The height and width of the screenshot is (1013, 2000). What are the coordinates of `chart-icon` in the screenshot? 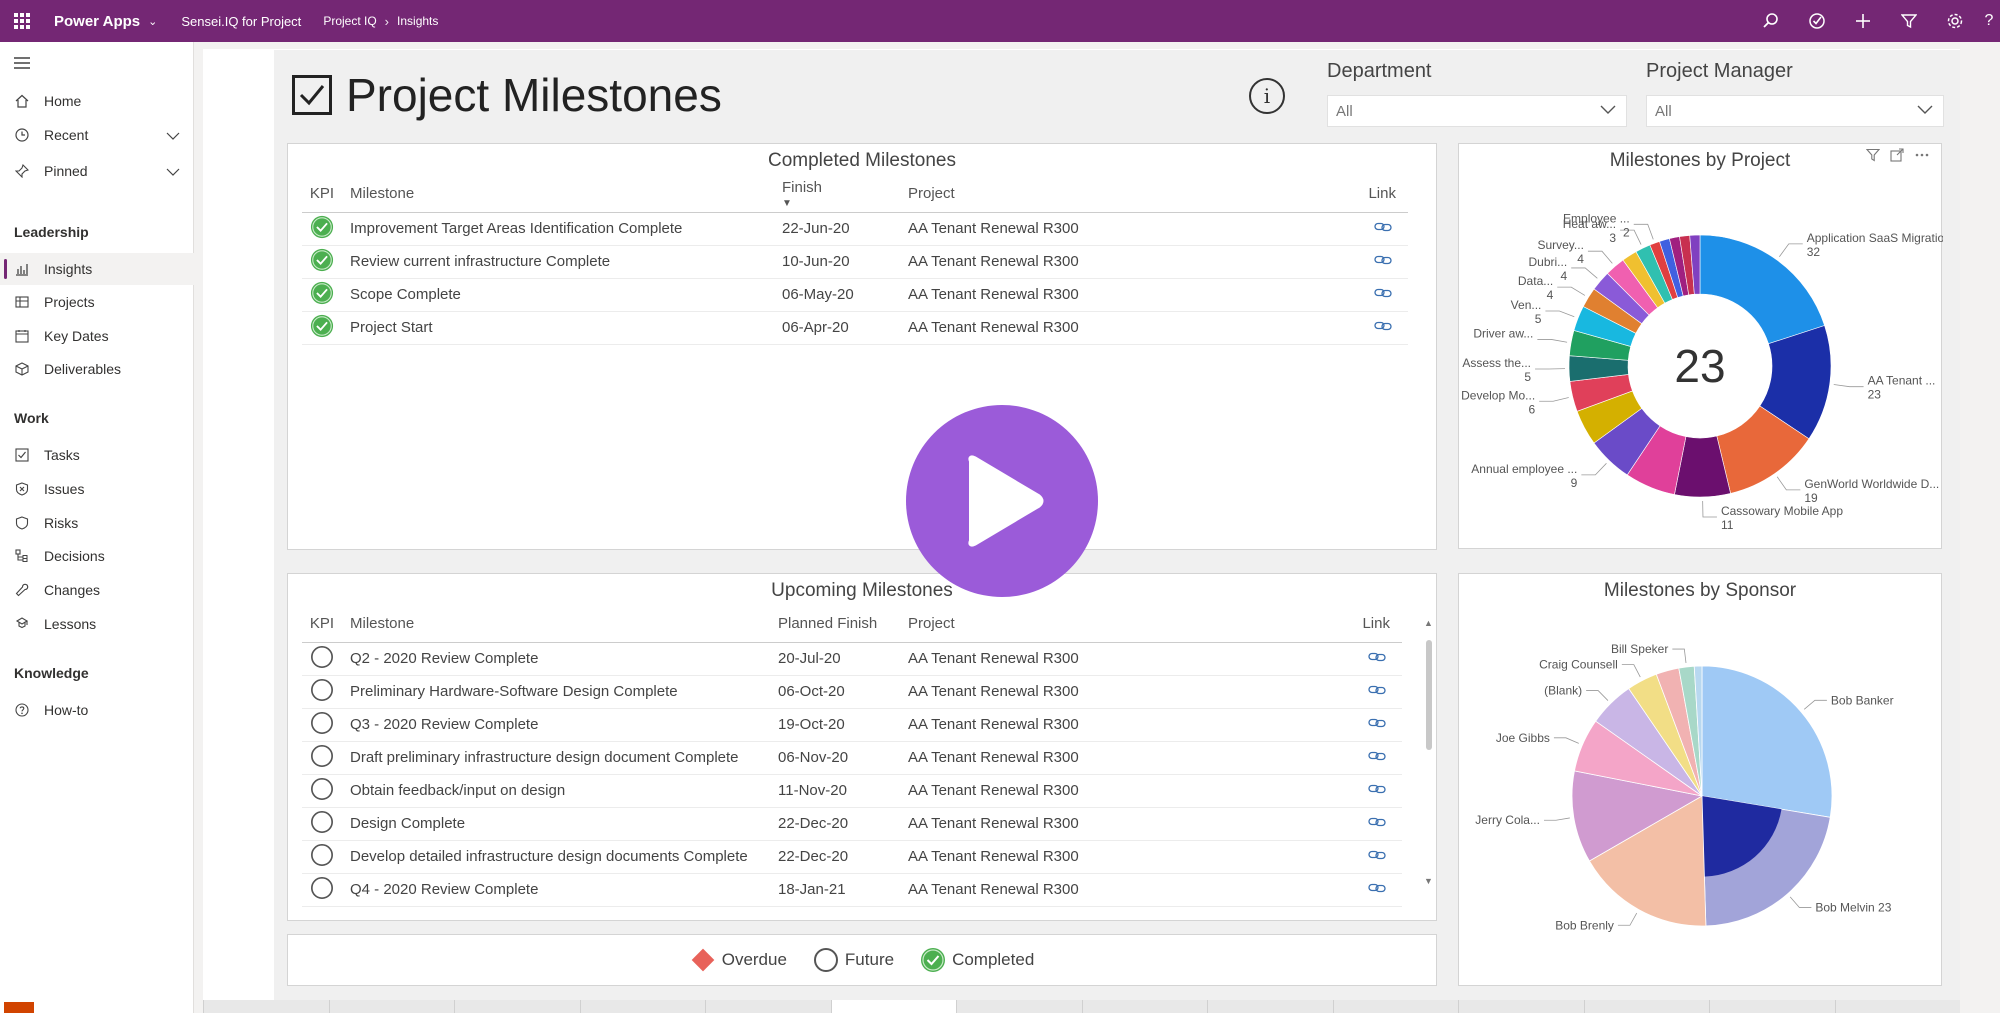 It's located at (22, 269).